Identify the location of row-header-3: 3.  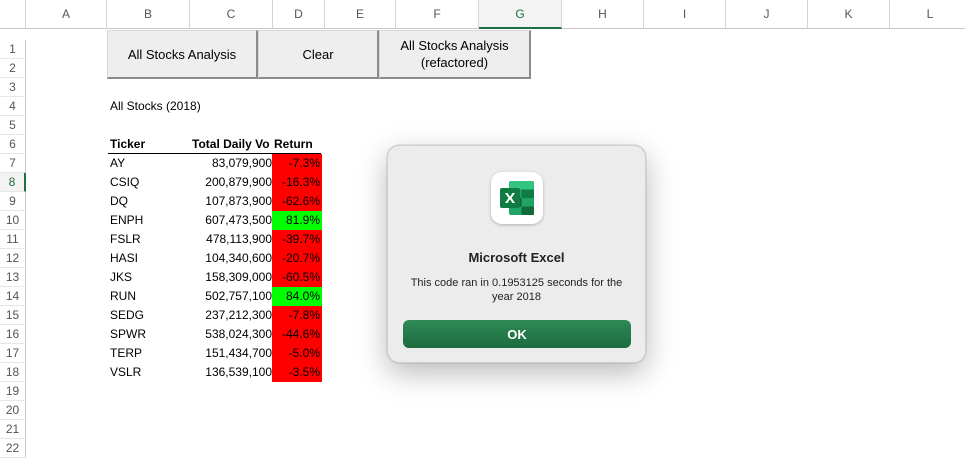
(13, 87).